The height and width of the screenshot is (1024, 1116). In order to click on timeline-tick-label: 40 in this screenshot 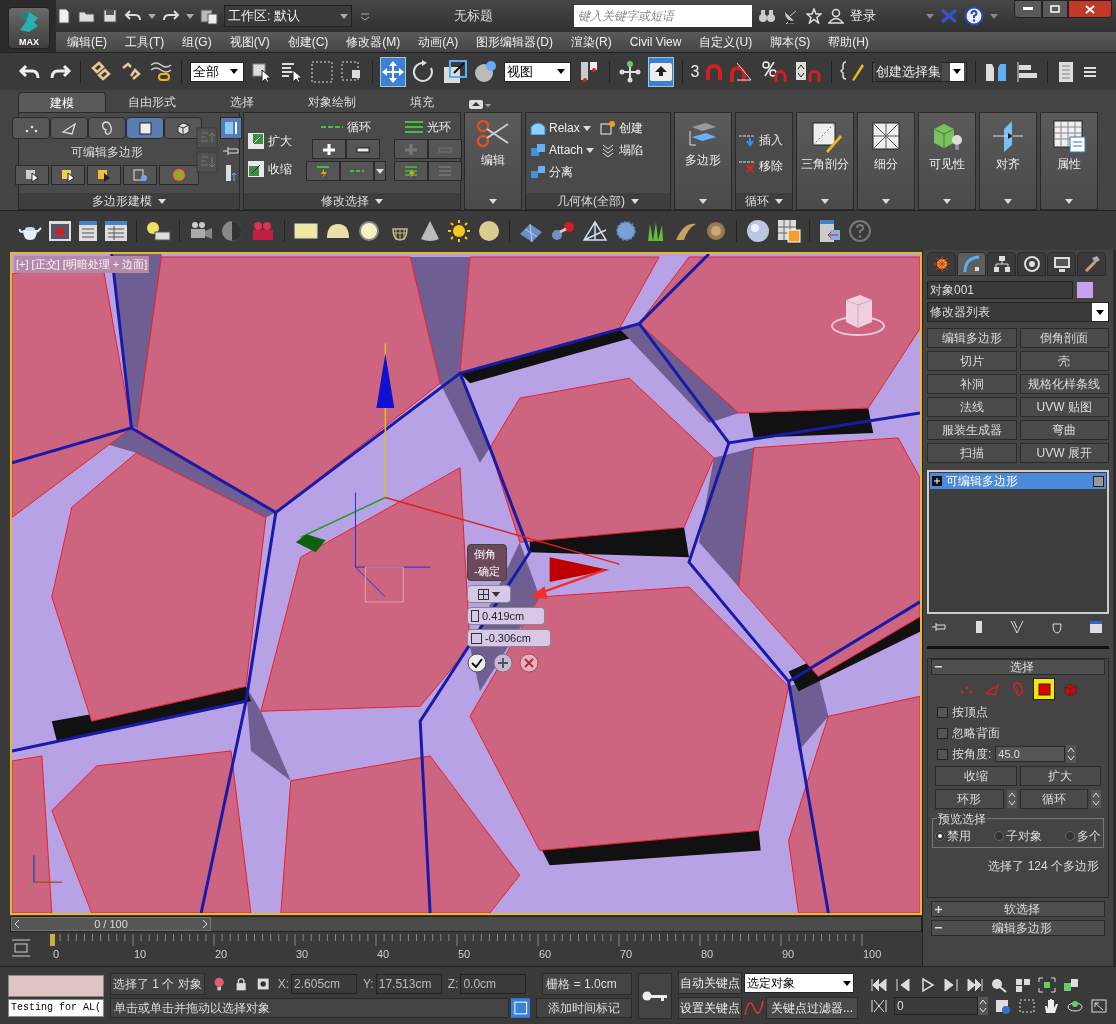, I will do `click(383, 954)`.